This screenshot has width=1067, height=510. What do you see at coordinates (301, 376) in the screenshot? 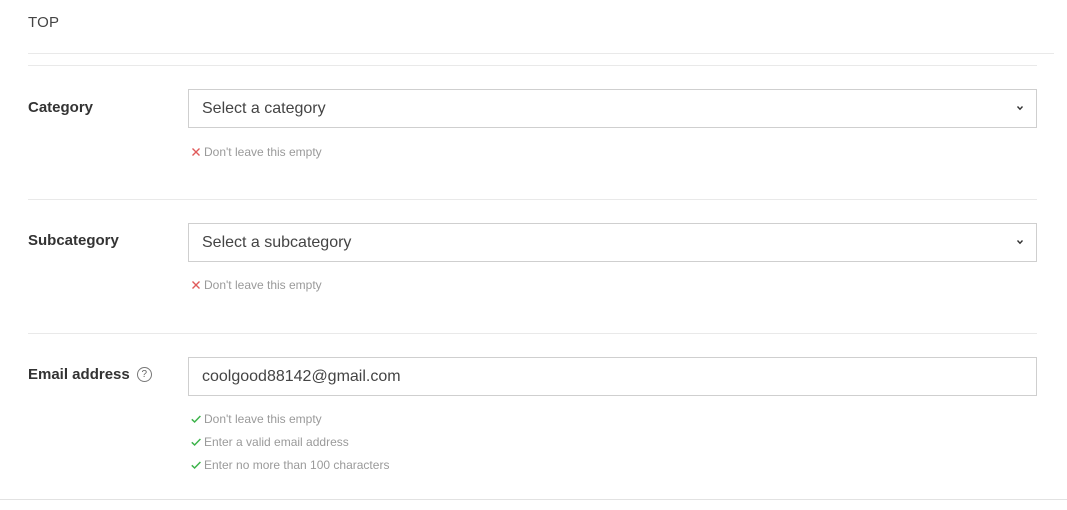
I see `email-field-value: coolgood88142@gmail.com` at bounding box center [301, 376].